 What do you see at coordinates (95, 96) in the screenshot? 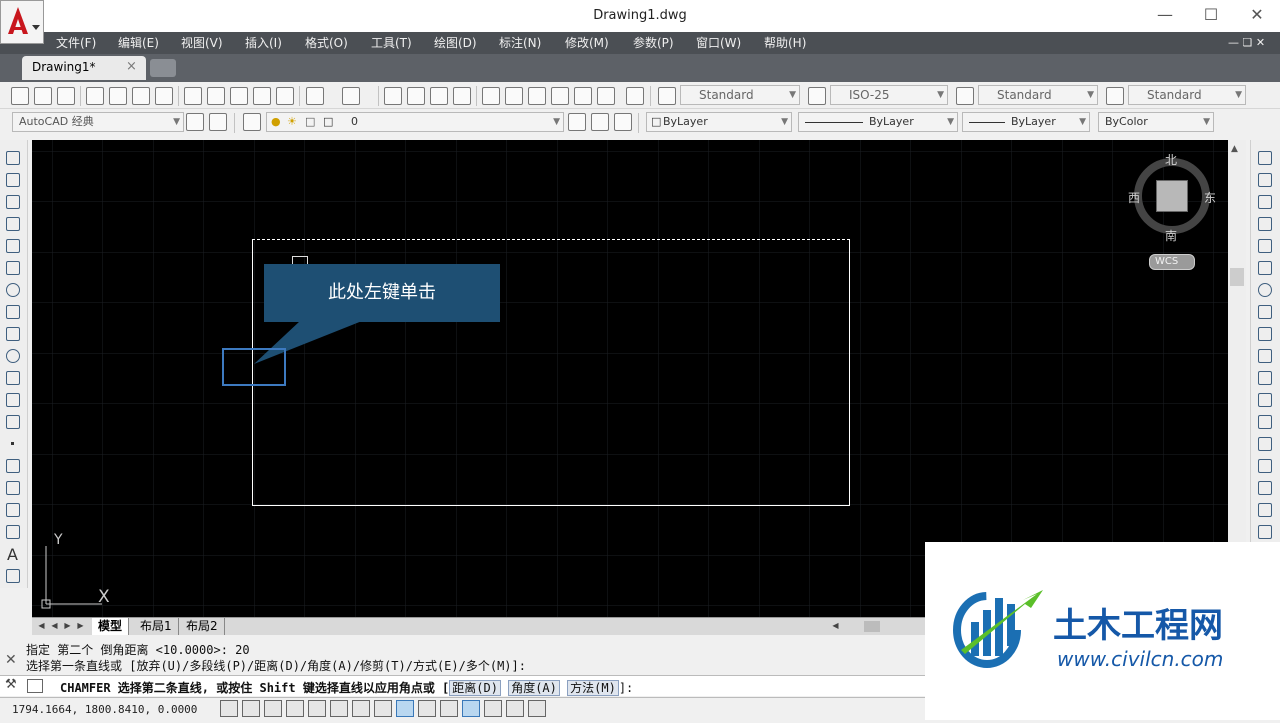
I see `print-icon` at bounding box center [95, 96].